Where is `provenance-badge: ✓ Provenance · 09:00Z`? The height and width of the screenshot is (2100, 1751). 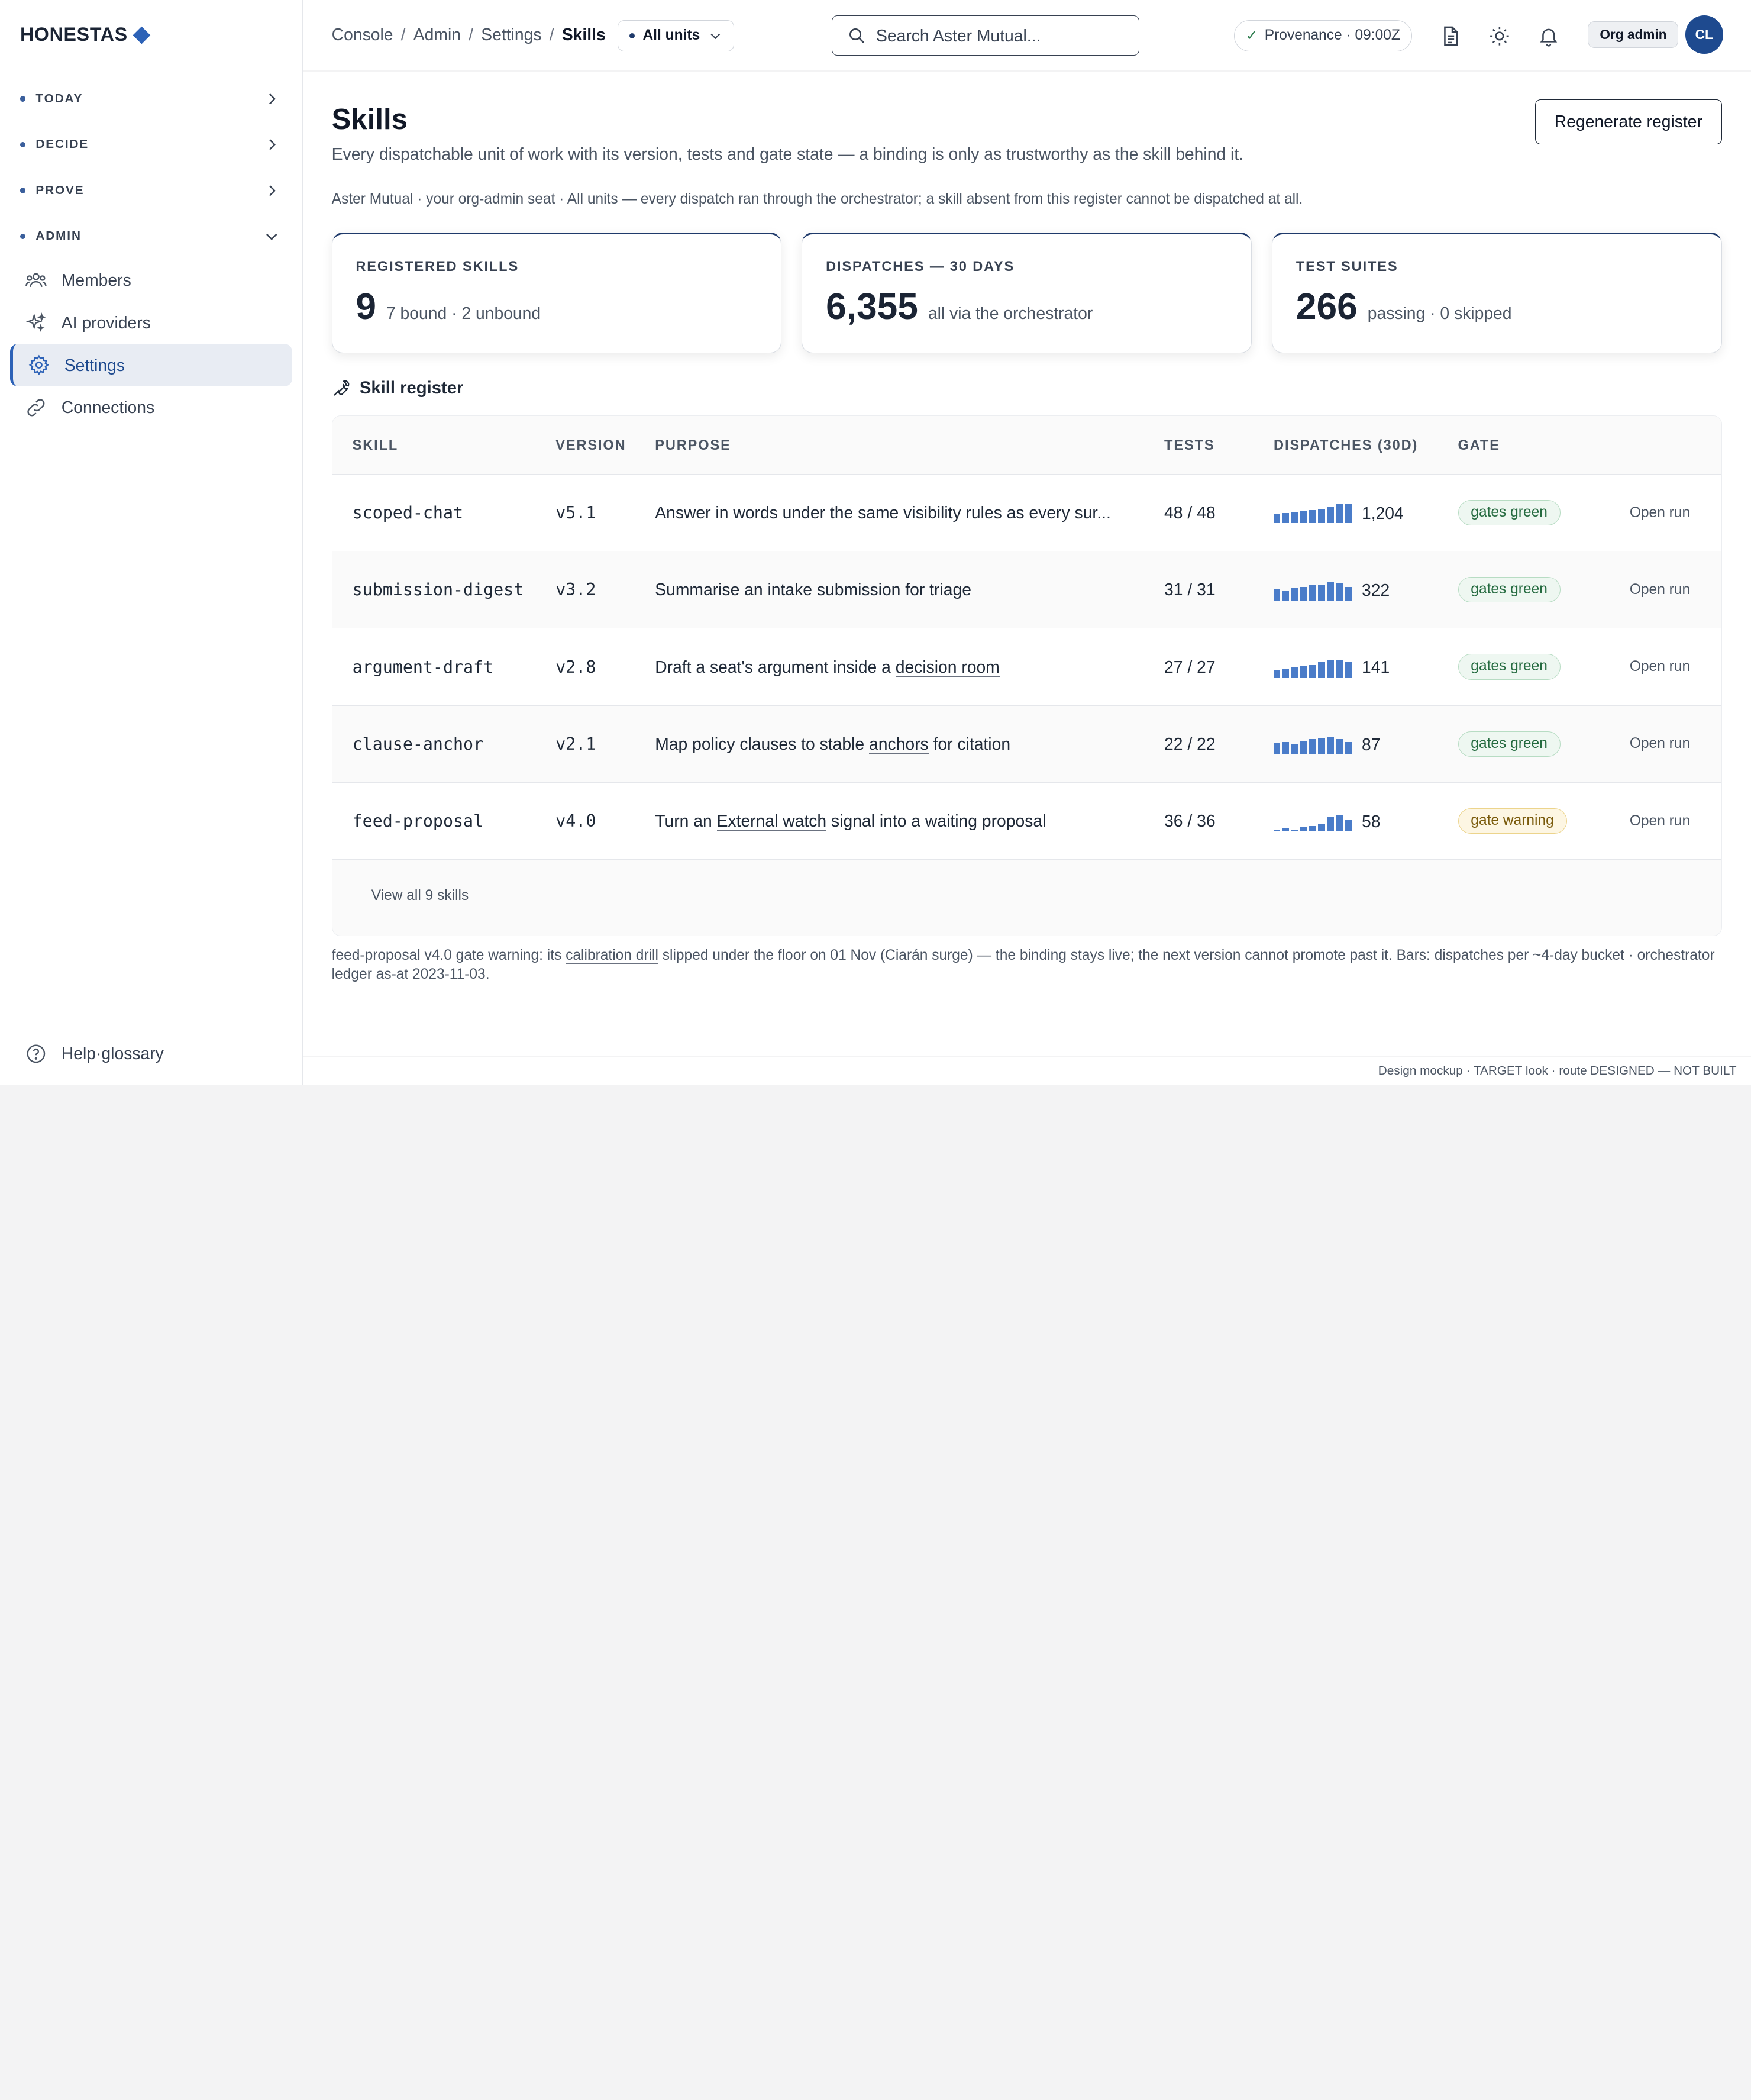
provenance-badge: ✓ Provenance · 09:00Z is located at coordinates (1323, 35).